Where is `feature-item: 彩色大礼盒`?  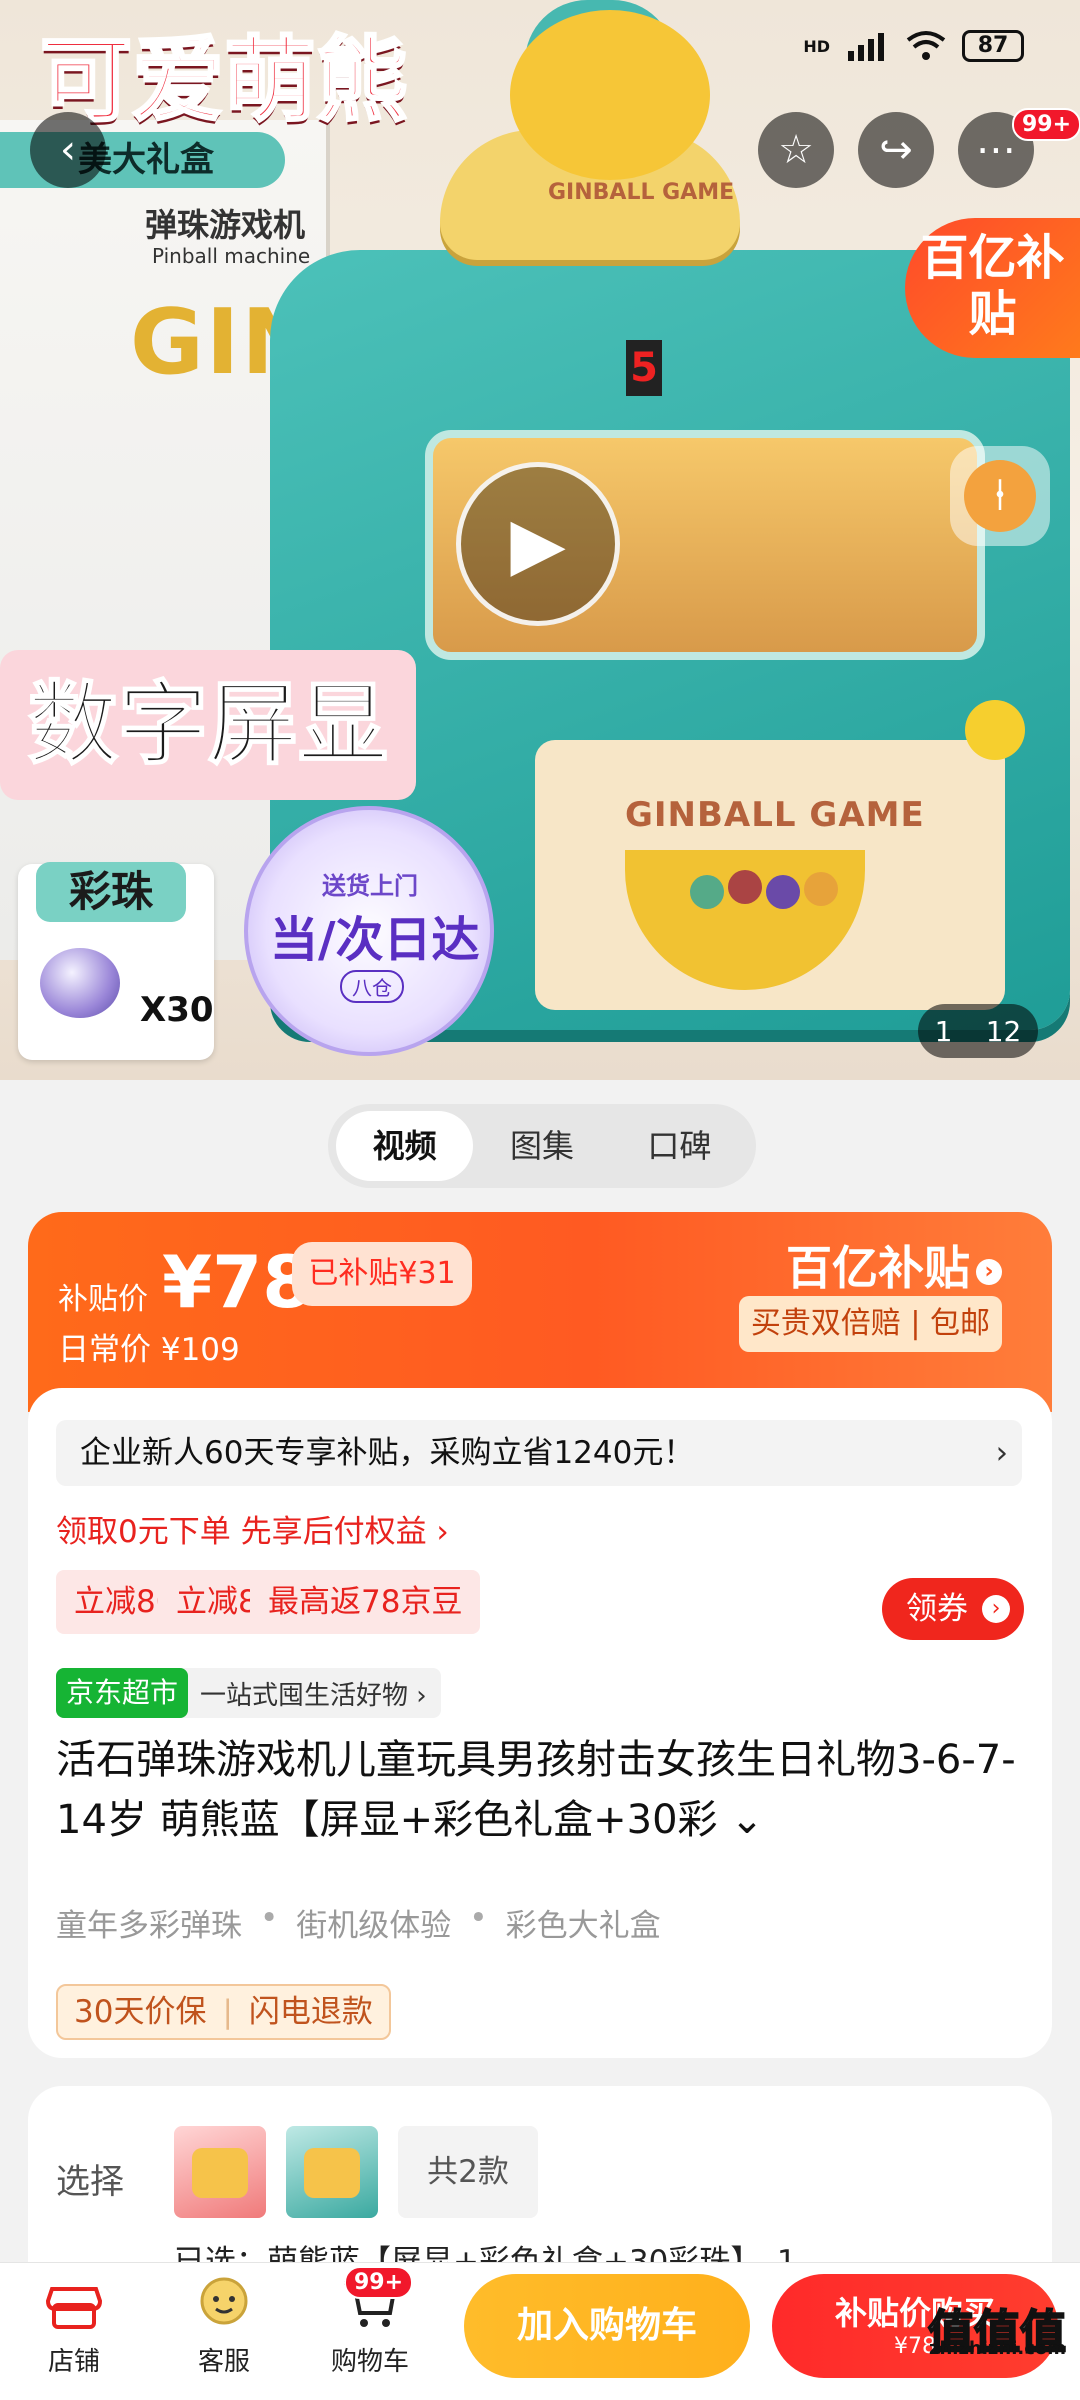
feature-item: 彩色大礼盒 is located at coordinates (583, 1926).